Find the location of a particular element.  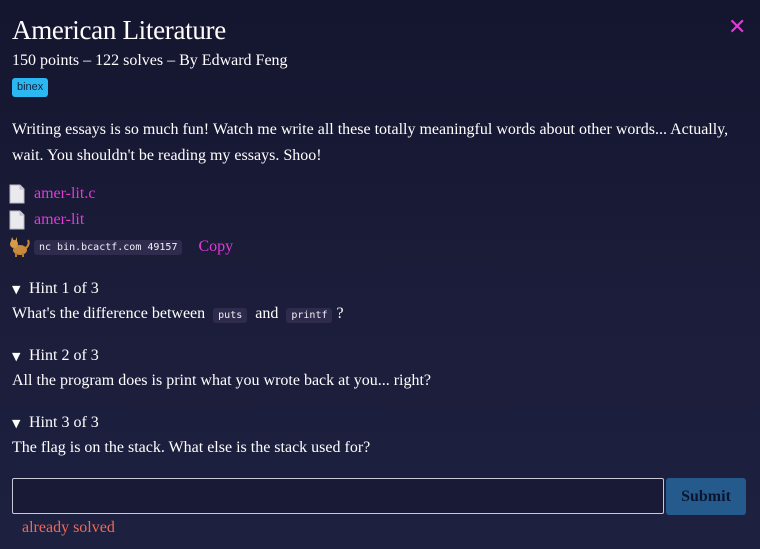

file-link: amer-lit is located at coordinates (59, 220).